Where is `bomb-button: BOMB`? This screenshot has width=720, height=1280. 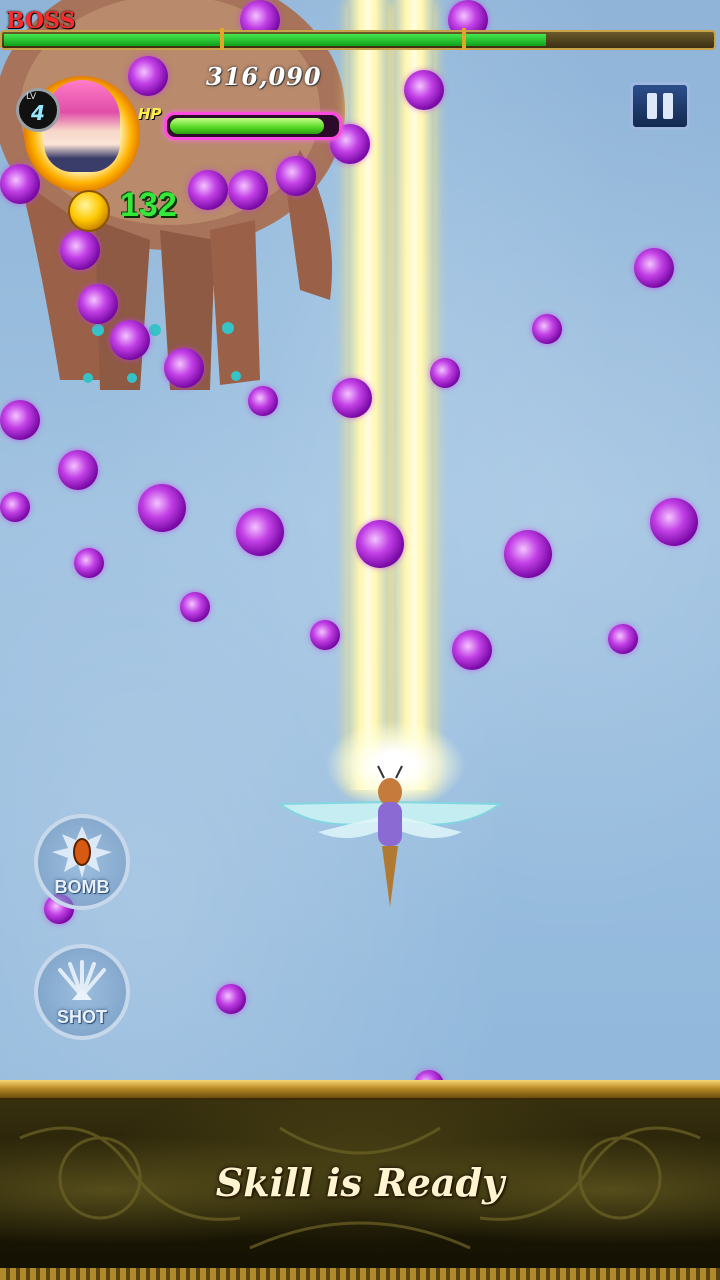
bomb-button: BOMB is located at coordinates (82, 862).